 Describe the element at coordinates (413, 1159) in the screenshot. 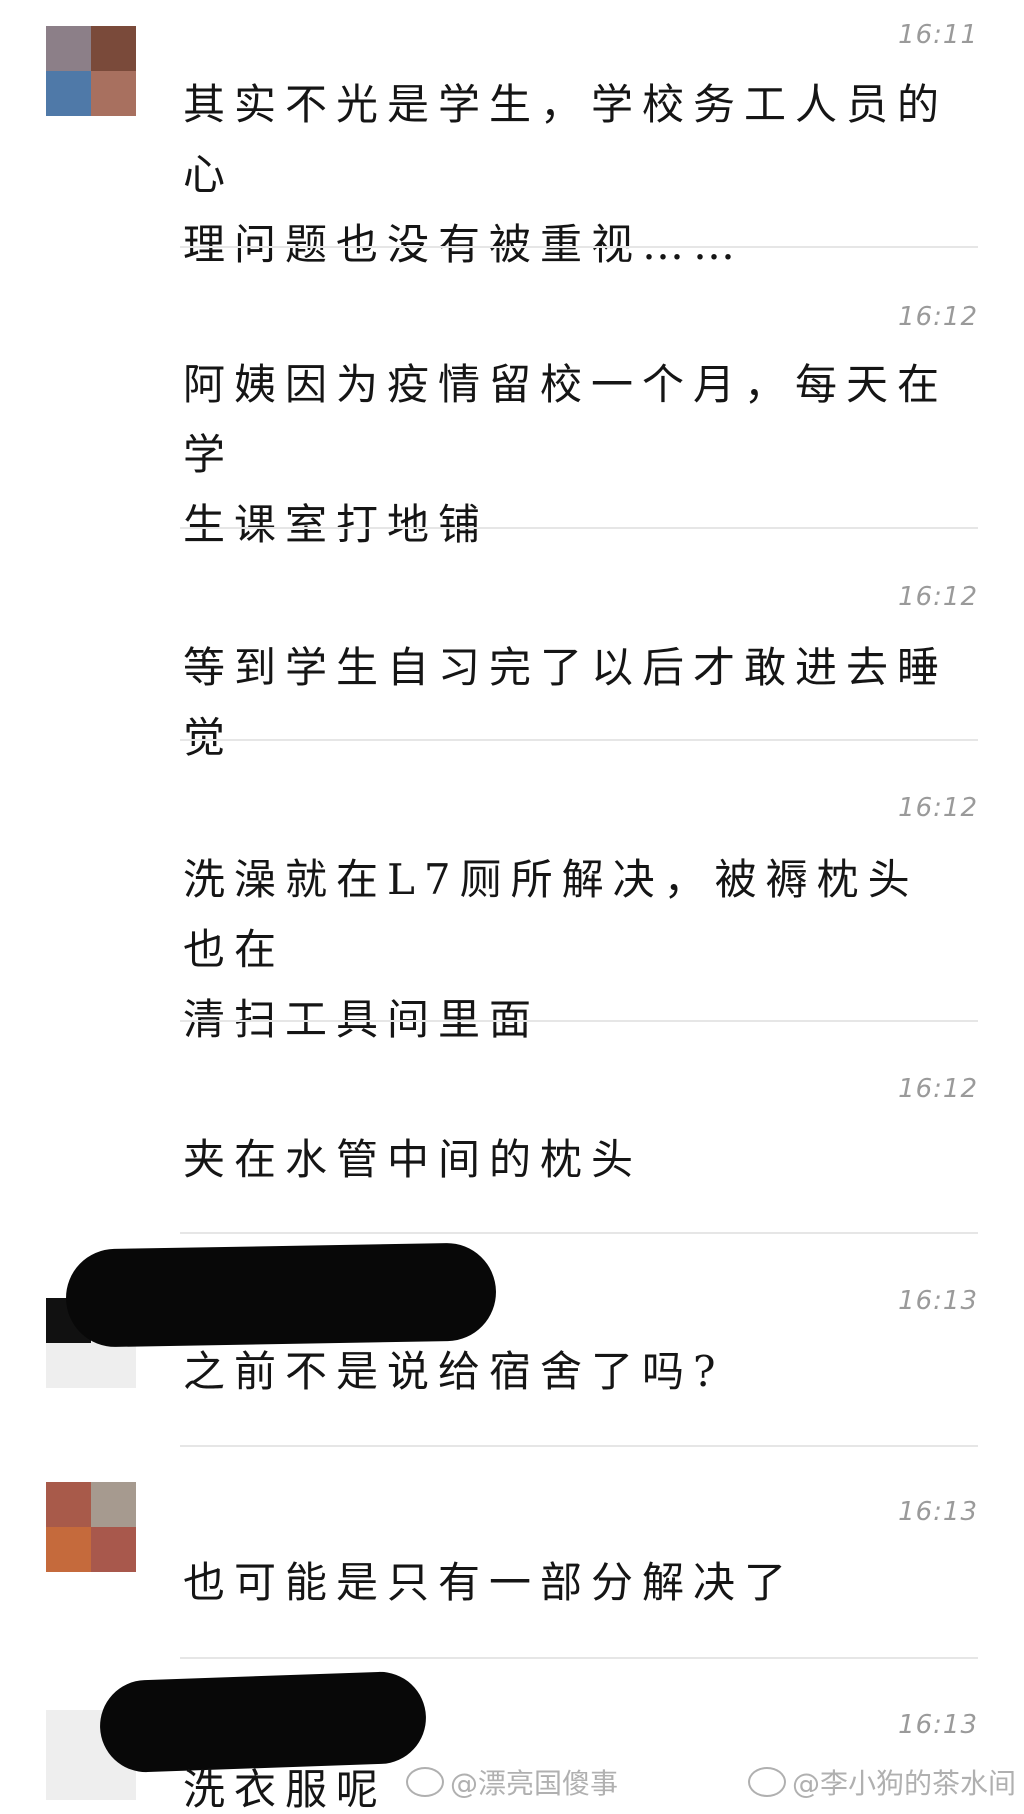

I see `message-line: 夹在水管中间的枕头` at that location.